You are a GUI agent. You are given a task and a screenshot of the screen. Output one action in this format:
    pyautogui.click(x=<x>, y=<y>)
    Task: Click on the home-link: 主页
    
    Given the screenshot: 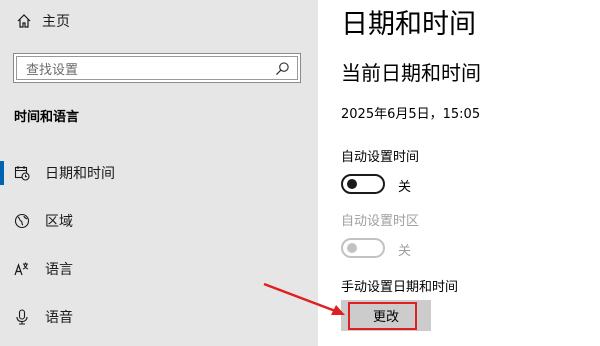 What is the action you would take?
    pyautogui.click(x=43, y=21)
    